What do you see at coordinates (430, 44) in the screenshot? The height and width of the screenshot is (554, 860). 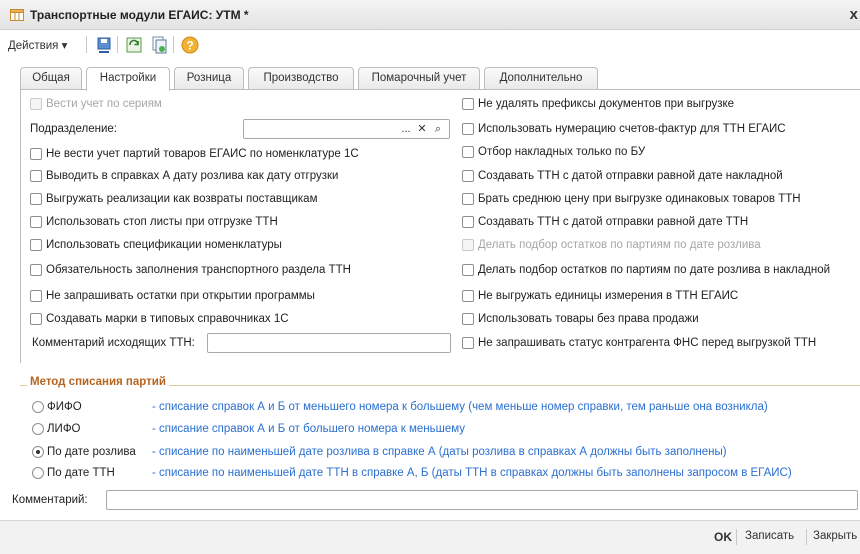 I see `toolbar: Действия ▾ ?` at bounding box center [430, 44].